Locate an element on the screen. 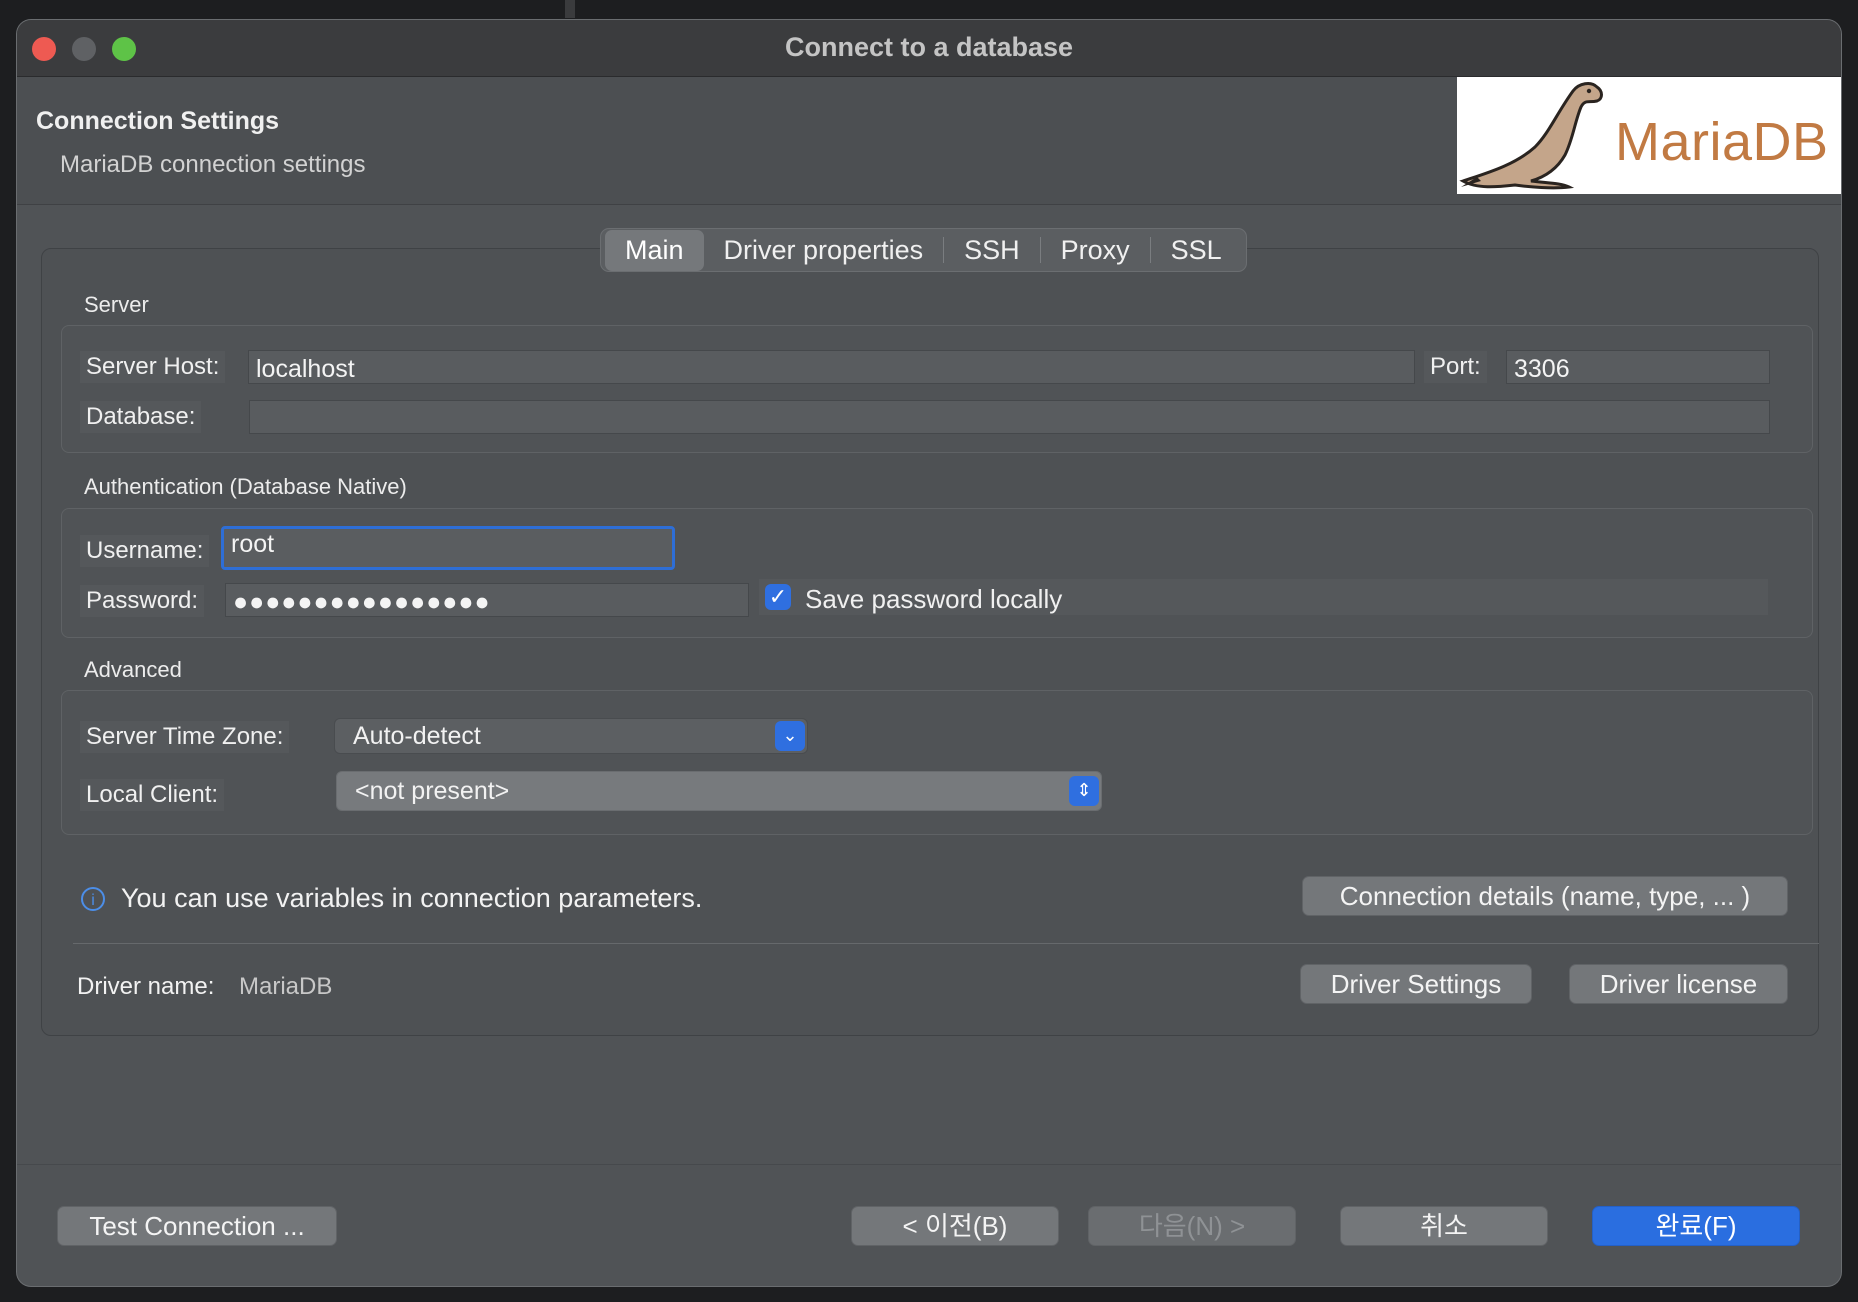 The width and height of the screenshot is (1858, 1302). tab-bar: Main Driver properties SSH Proxy SSL is located at coordinates (923, 250).